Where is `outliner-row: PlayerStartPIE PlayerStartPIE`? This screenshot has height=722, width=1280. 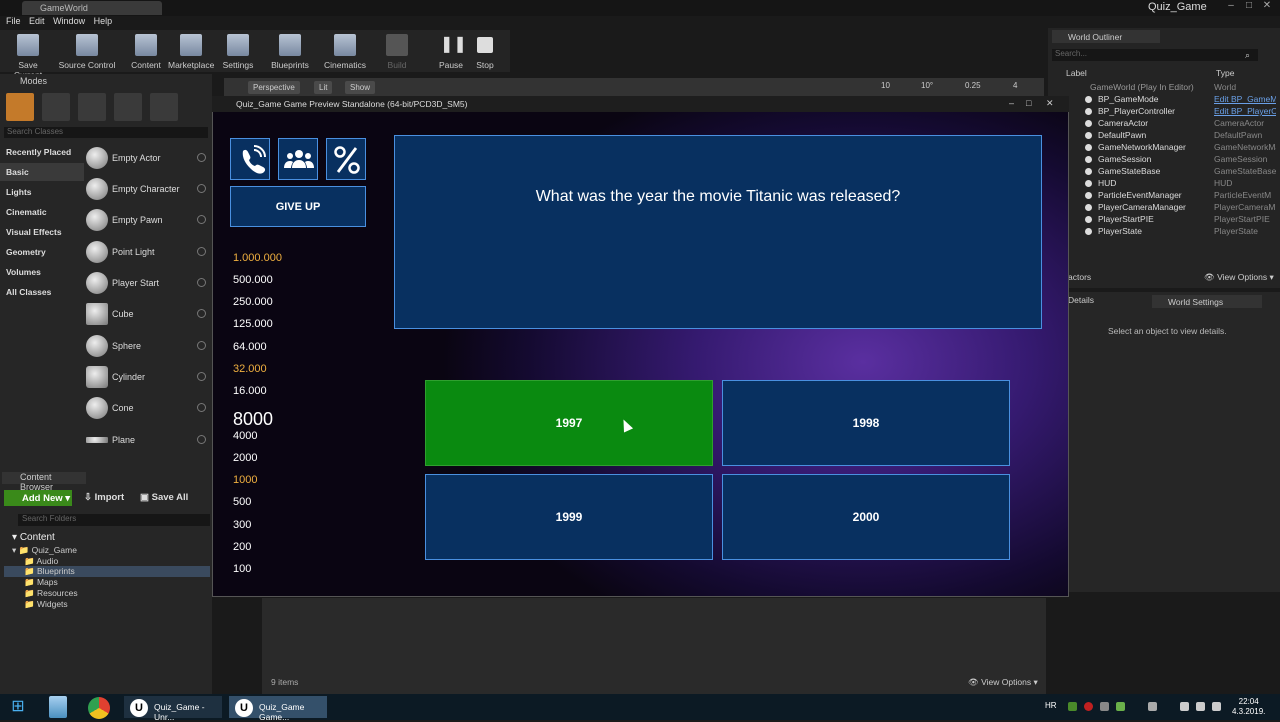
outliner-row: PlayerStartPIE PlayerStartPIE is located at coordinates (1177, 220).